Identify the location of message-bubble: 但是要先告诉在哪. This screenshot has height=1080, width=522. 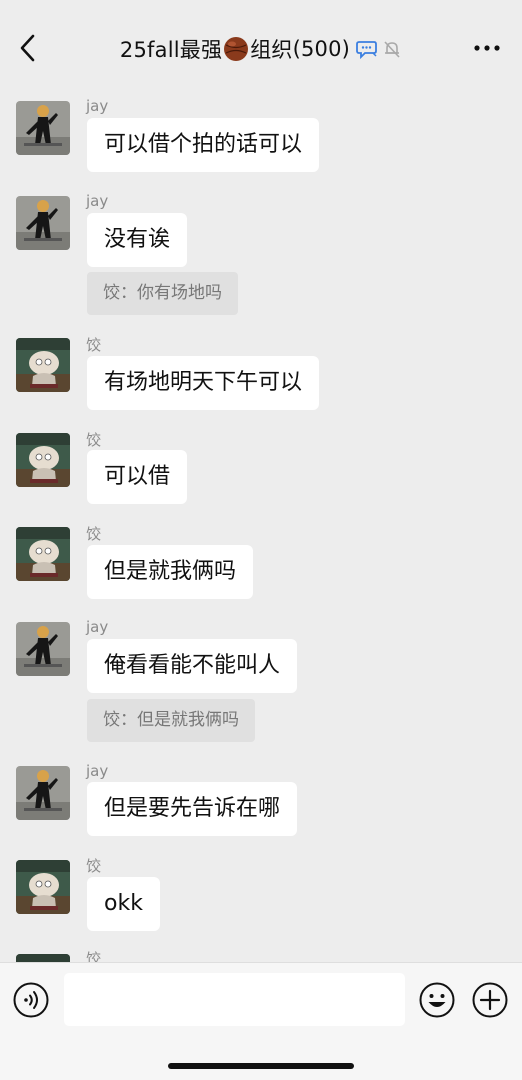
(192, 809).